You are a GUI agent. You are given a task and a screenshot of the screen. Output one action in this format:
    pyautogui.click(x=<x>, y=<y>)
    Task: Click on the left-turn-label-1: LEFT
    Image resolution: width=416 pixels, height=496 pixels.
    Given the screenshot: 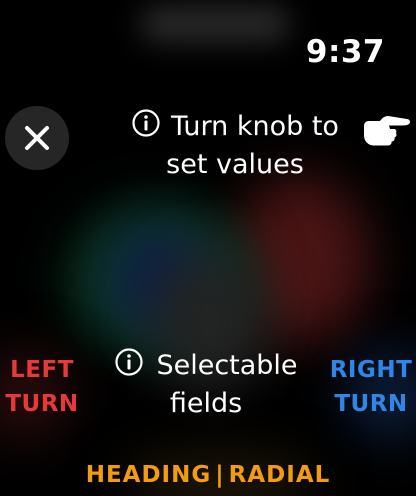 What is the action you would take?
    pyautogui.click(x=42, y=370)
    